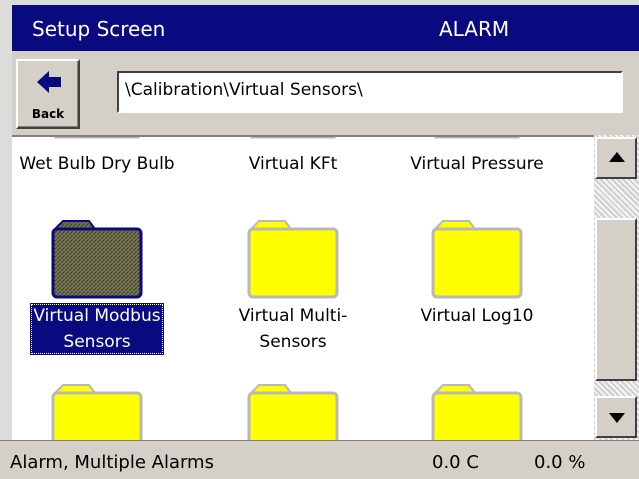 The image size is (639, 479). Describe the element at coordinates (48, 114) in the screenshot. I see `back-button-label: Back` at that location.